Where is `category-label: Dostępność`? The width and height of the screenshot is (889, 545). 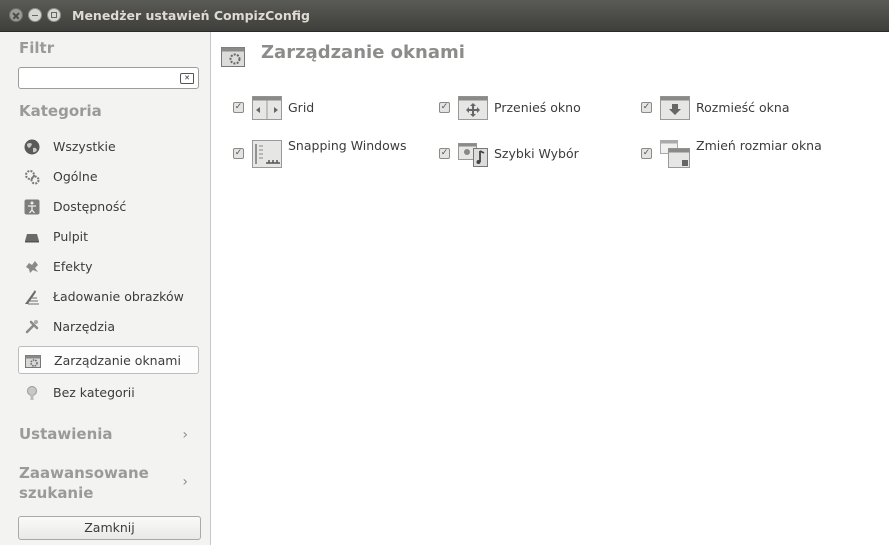 category-label: Dostępność is located at coordinates (90, 206).